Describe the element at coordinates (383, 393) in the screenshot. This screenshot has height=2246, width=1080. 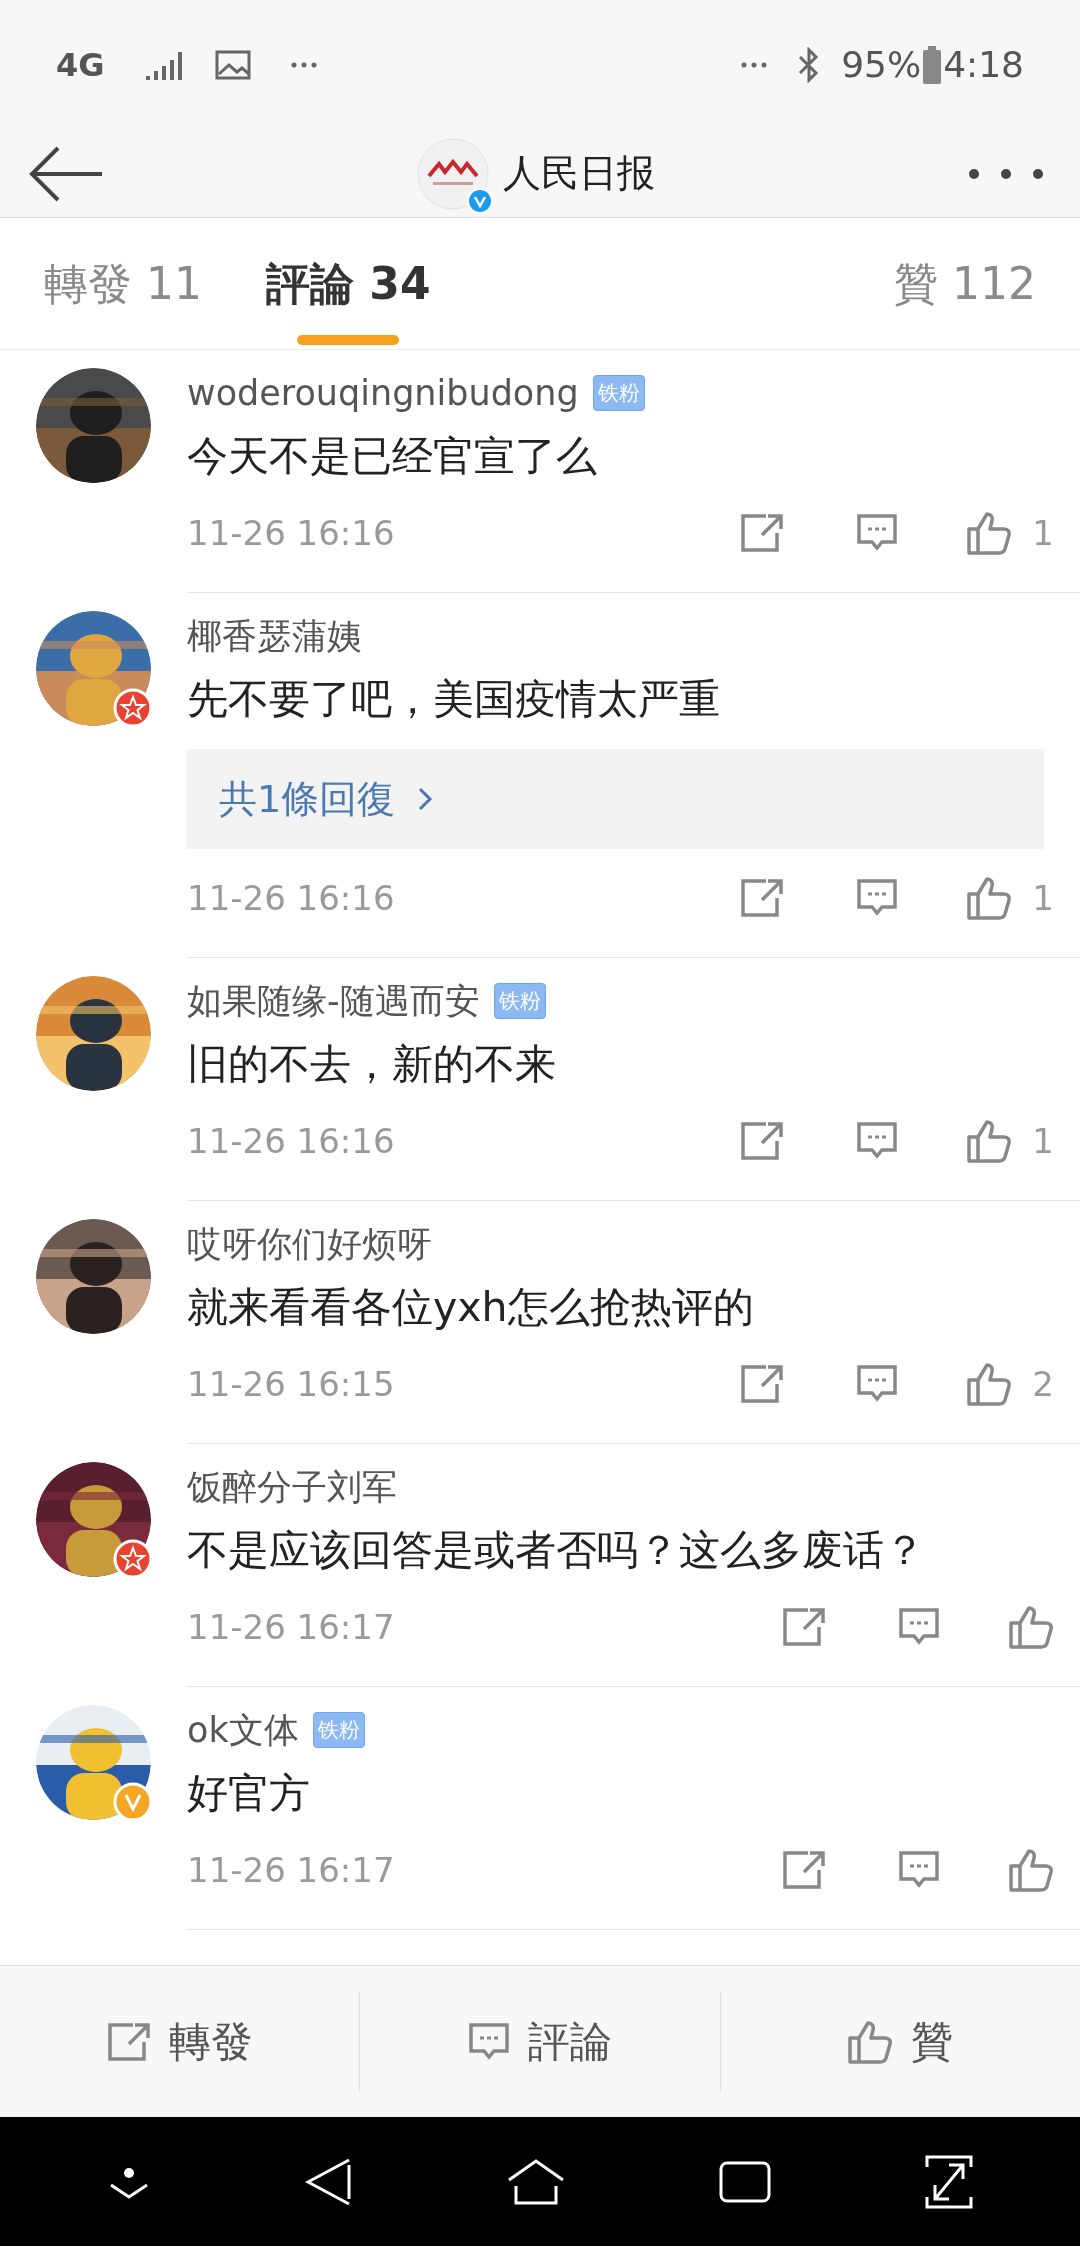
I see `user-name: woderouqingnibudong` at that location.